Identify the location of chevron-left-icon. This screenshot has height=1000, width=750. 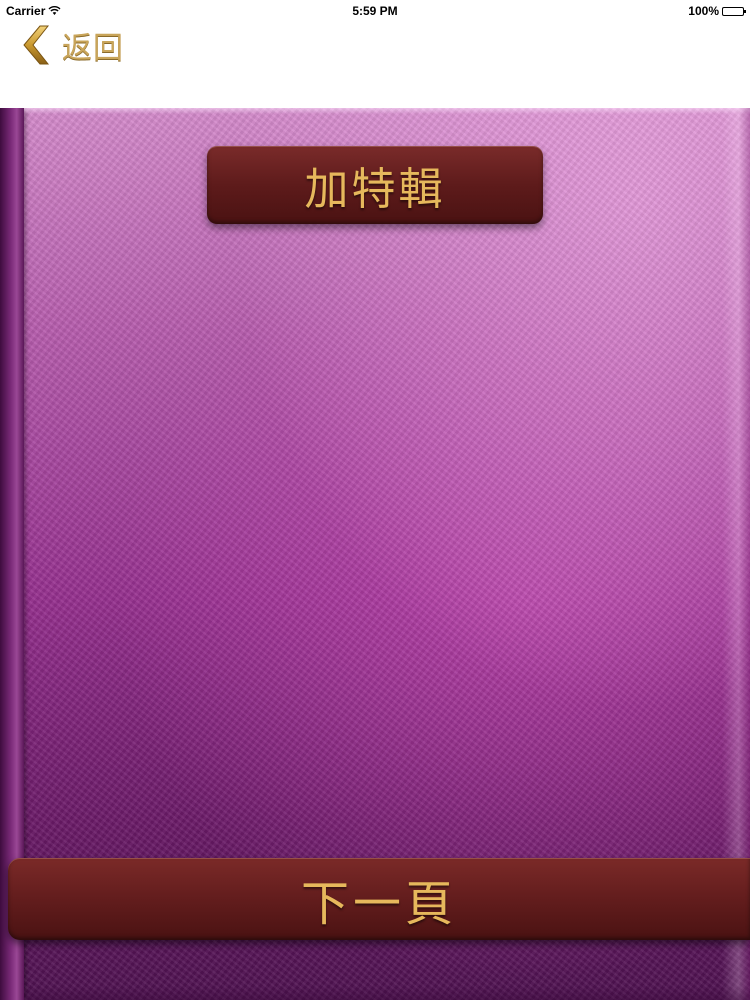
(36, 45).